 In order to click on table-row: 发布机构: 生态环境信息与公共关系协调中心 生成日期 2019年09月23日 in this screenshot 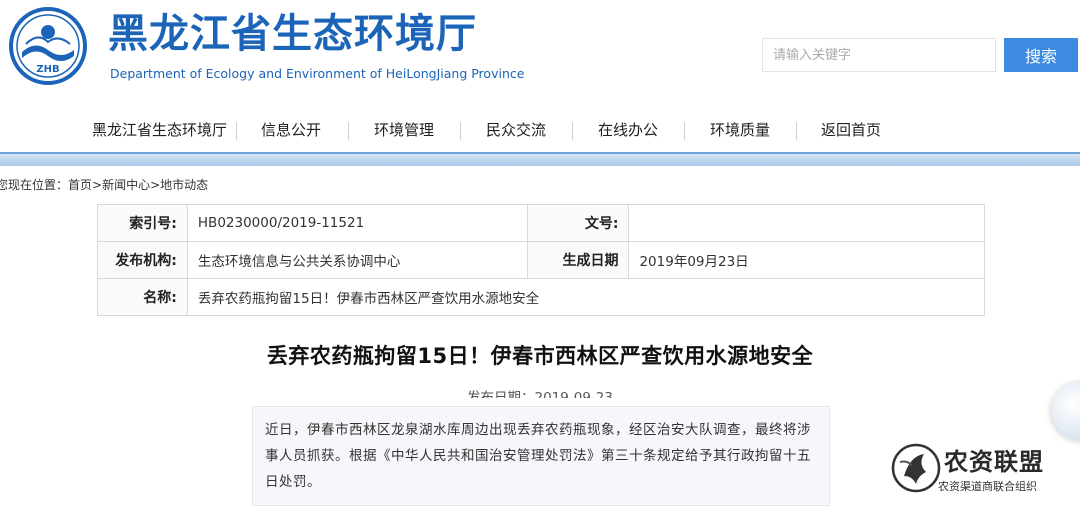, I will do `click(541, 260)`.